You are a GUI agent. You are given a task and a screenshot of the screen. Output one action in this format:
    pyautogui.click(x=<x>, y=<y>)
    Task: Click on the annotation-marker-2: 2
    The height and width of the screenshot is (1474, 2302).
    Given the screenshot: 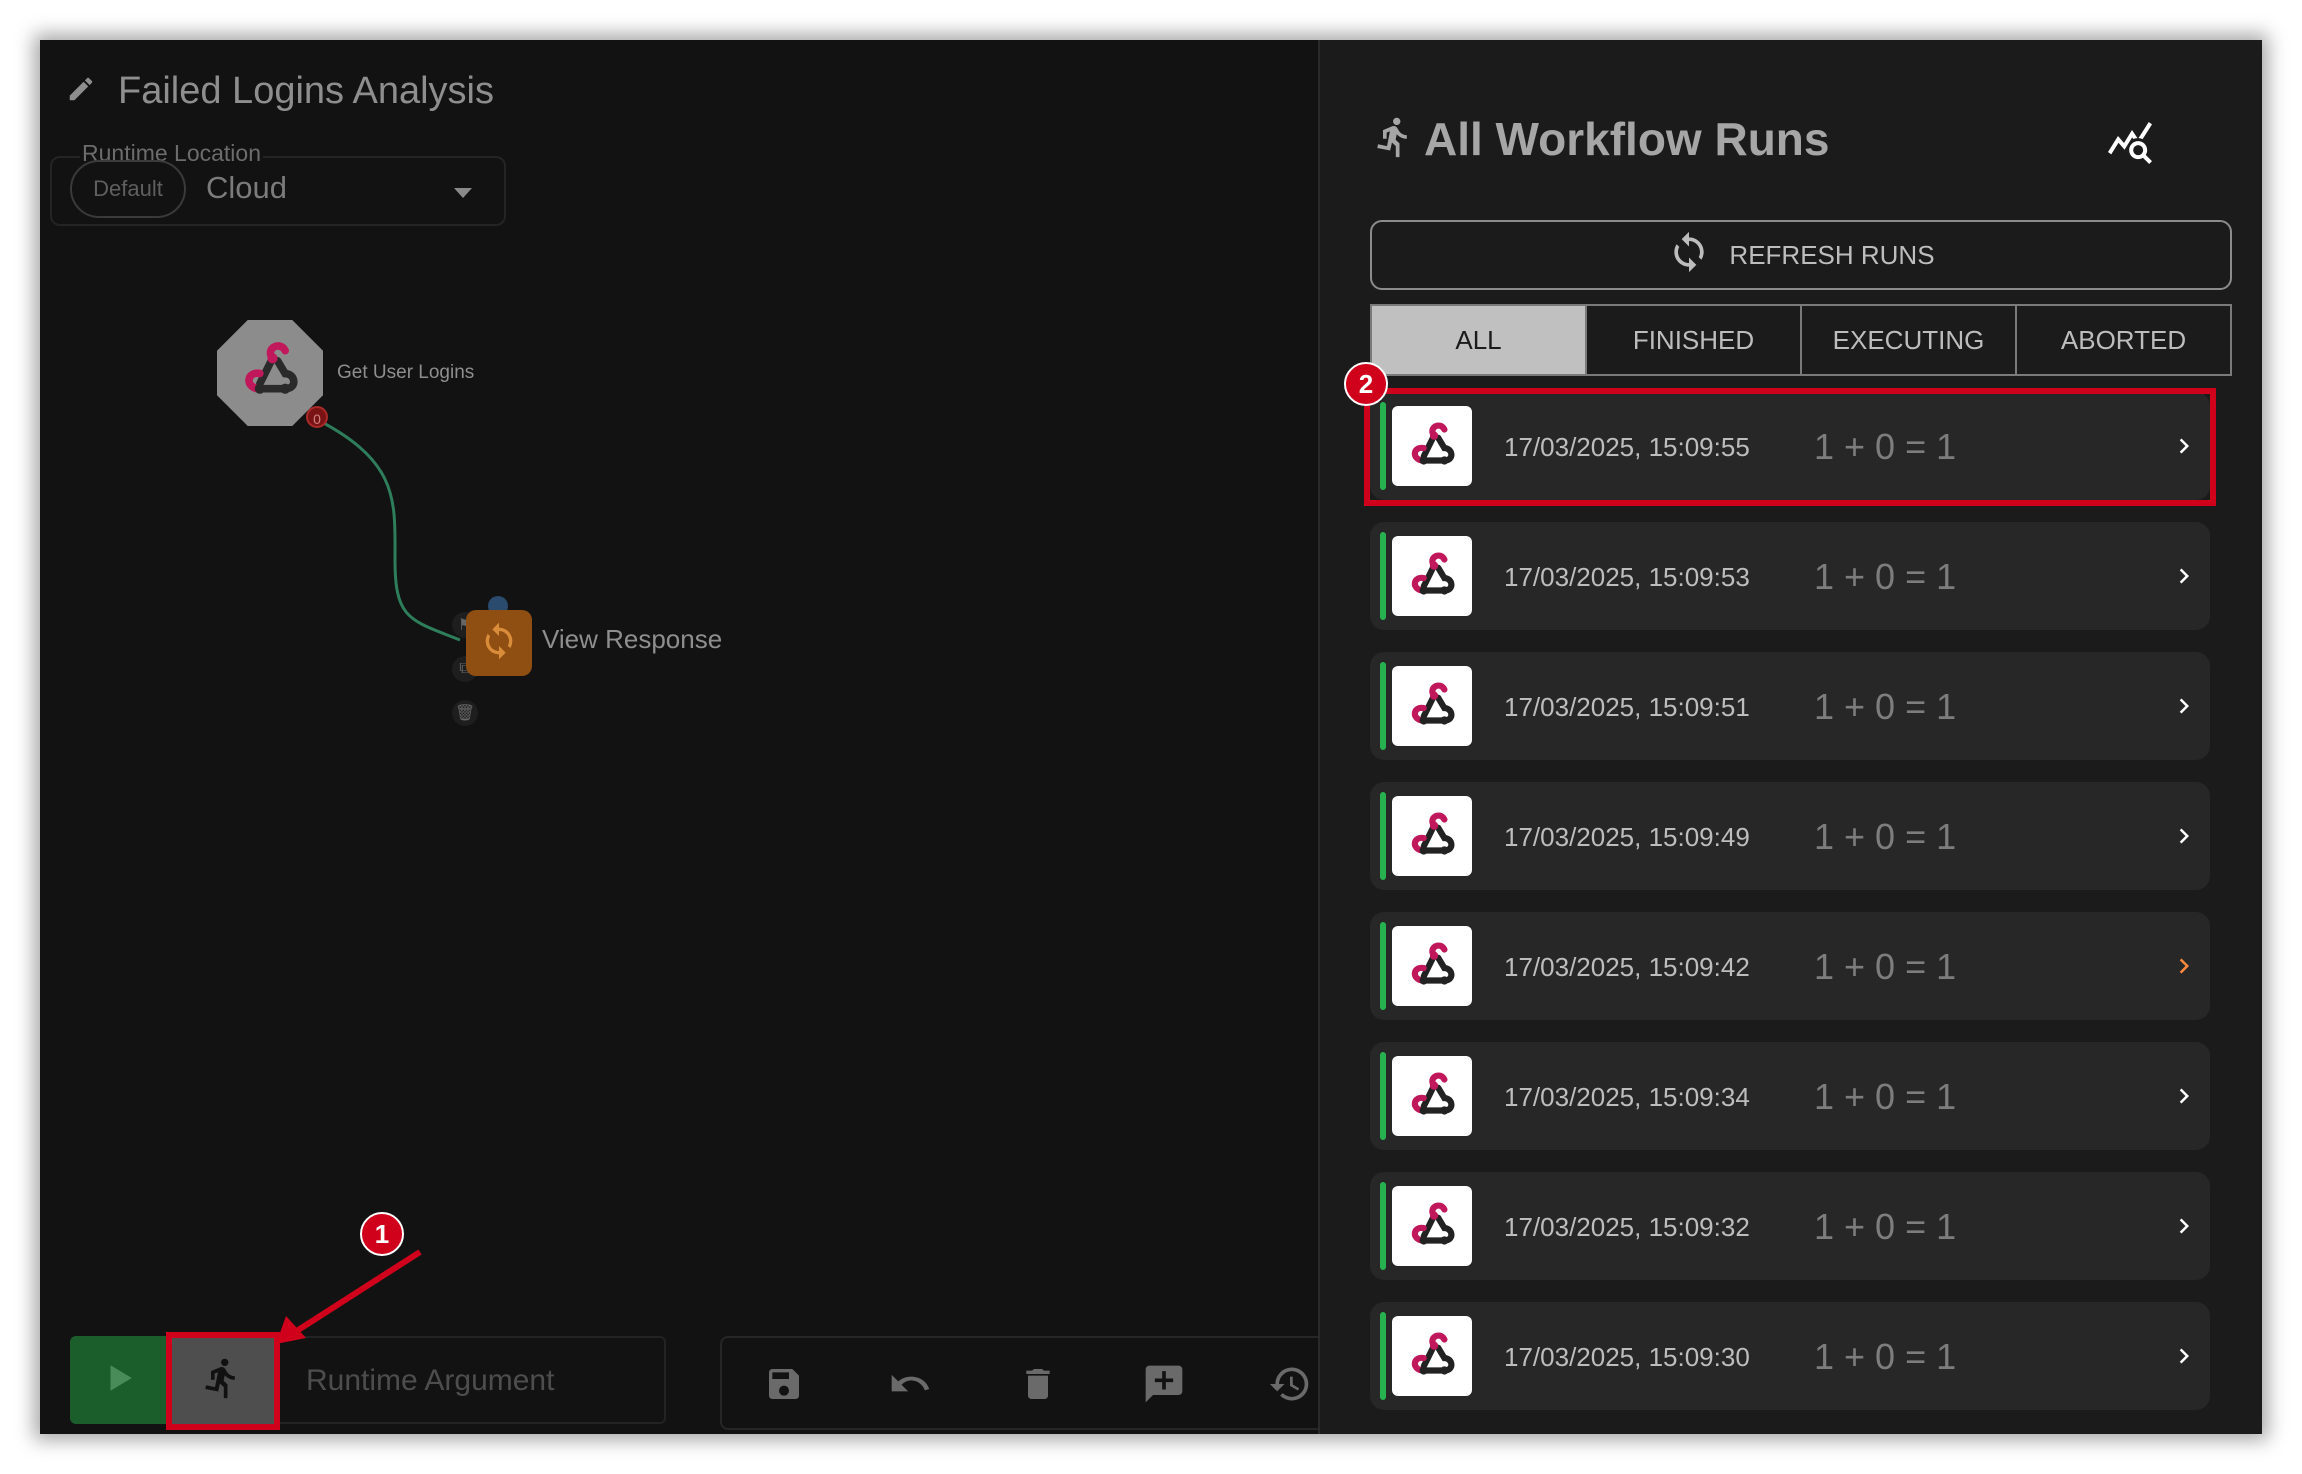 What is the action you would take?
    pyautogui.click(x=1366, y=384)
    